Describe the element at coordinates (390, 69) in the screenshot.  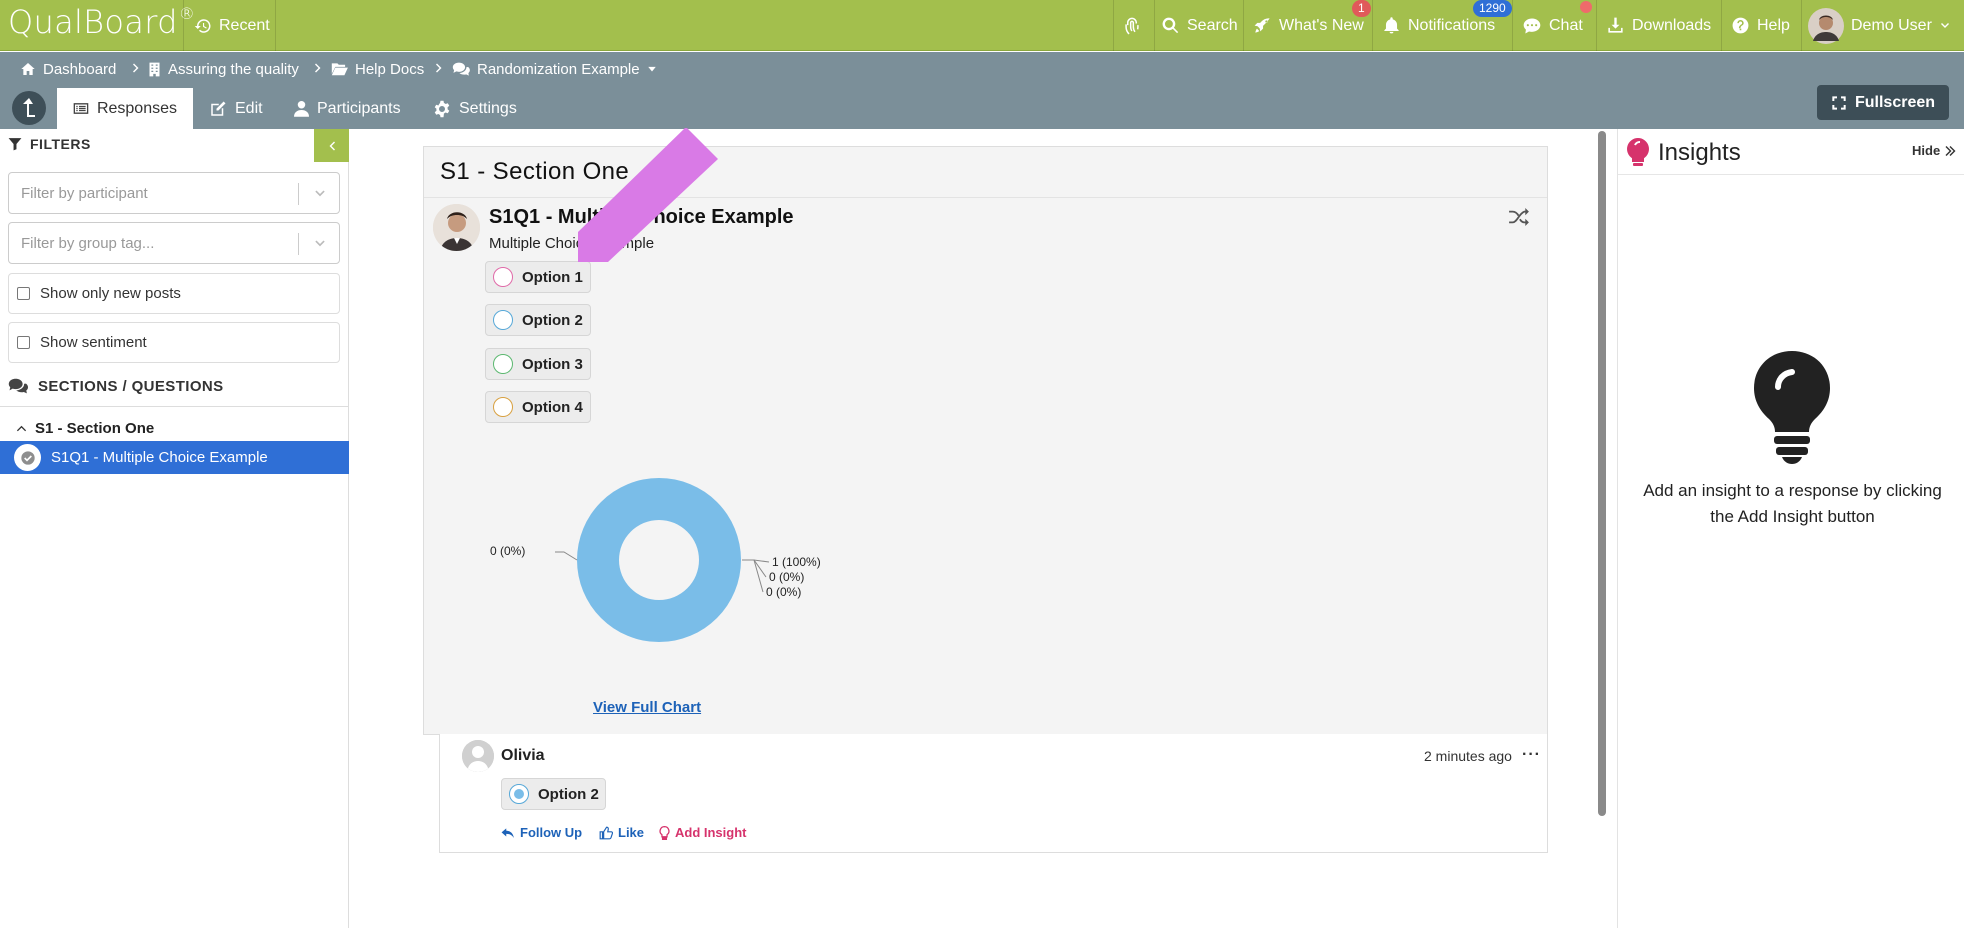
I see `breadcrumb-folder-label: Help Docs` at that location.